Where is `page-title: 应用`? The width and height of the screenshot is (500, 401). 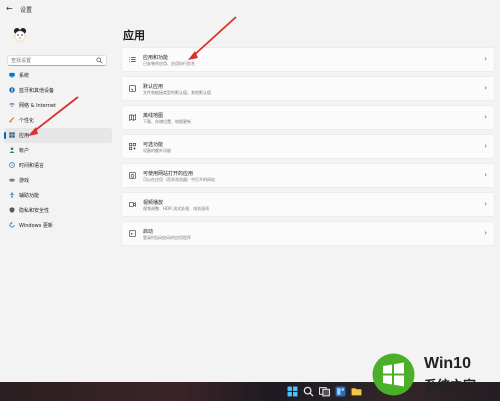 page-title: 应用 is located at coordinates (134, 35).